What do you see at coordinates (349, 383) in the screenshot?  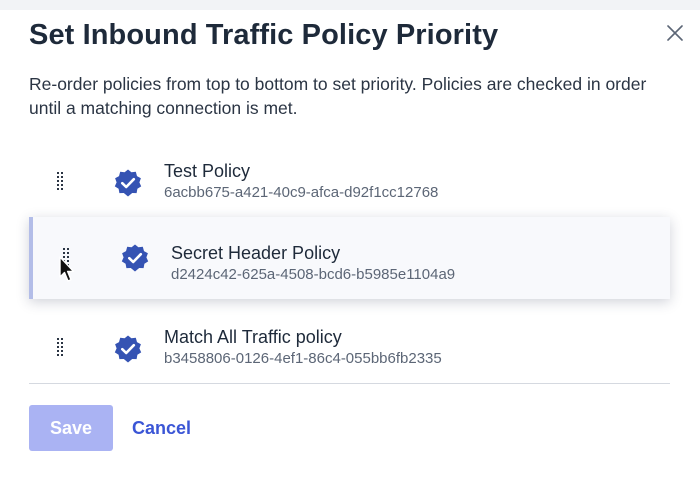 I see `footer-divider` at bounding box center [349, 383].